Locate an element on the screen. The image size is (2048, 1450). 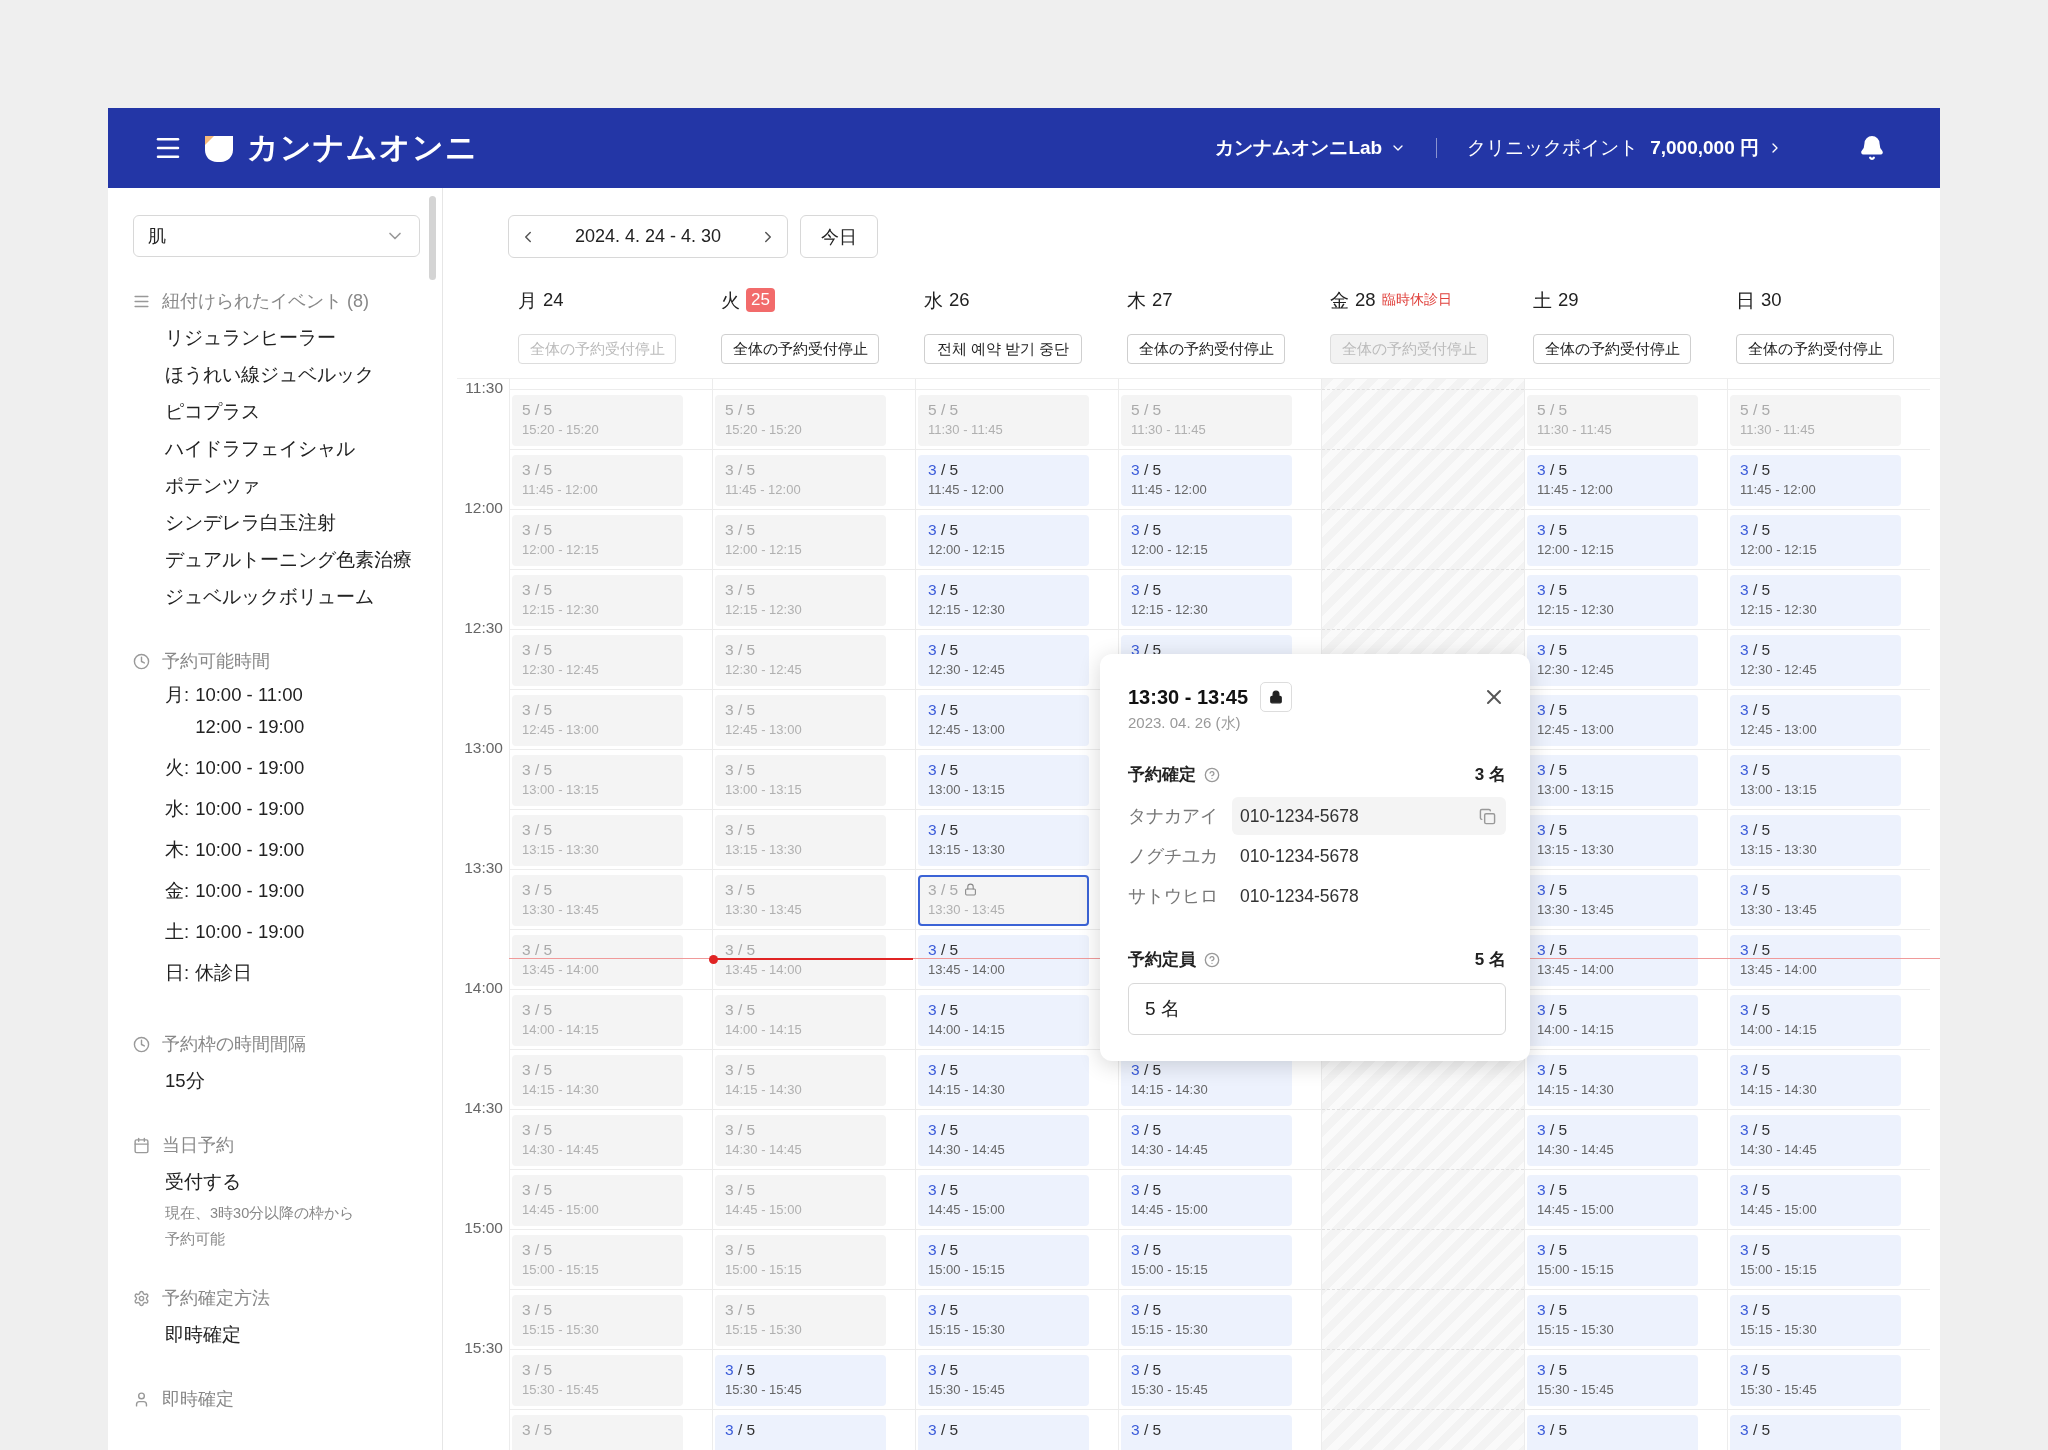
clinic-name: カンナムオンニLab is located at coordinates (1299, 148).